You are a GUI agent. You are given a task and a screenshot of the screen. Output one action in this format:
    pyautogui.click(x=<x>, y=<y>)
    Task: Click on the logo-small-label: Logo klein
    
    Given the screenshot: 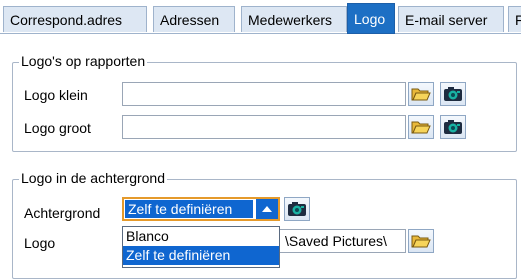 What is the action you would take?
    pyautogui.click(x=56, y=95)
    